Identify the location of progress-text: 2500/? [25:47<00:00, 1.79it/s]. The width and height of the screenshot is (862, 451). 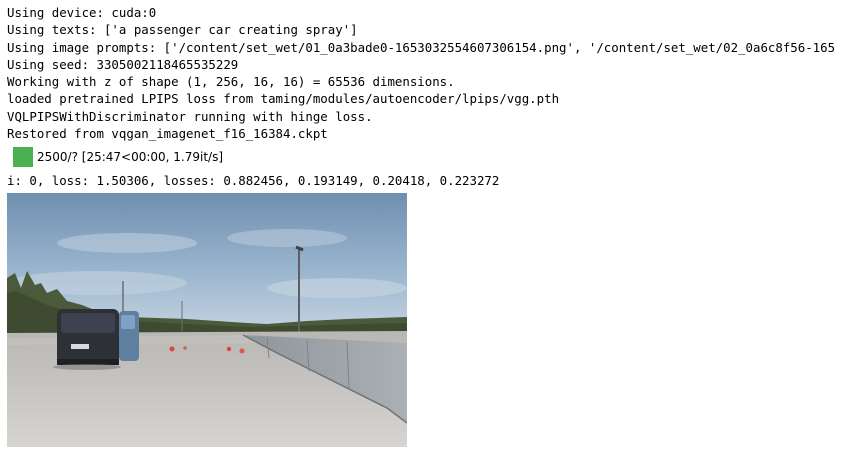
(130, 157).